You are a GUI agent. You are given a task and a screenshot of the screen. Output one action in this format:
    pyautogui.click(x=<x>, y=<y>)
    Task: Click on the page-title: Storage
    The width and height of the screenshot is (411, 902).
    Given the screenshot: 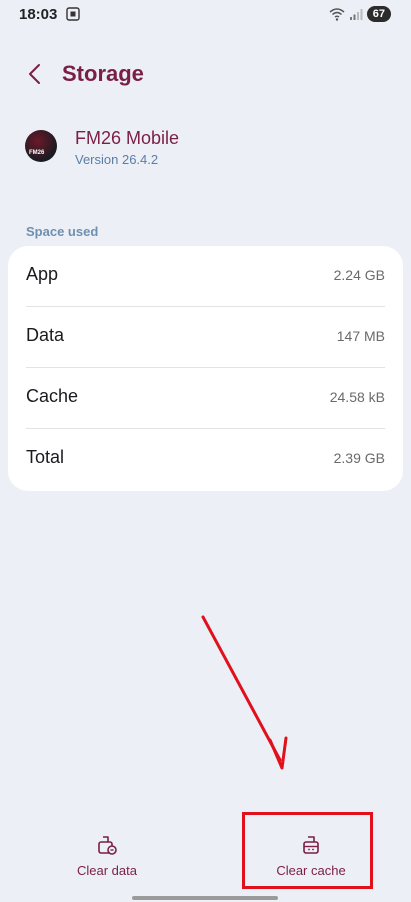 What is the action you would take?
    pyautogui.click(x=103, y=73)
    